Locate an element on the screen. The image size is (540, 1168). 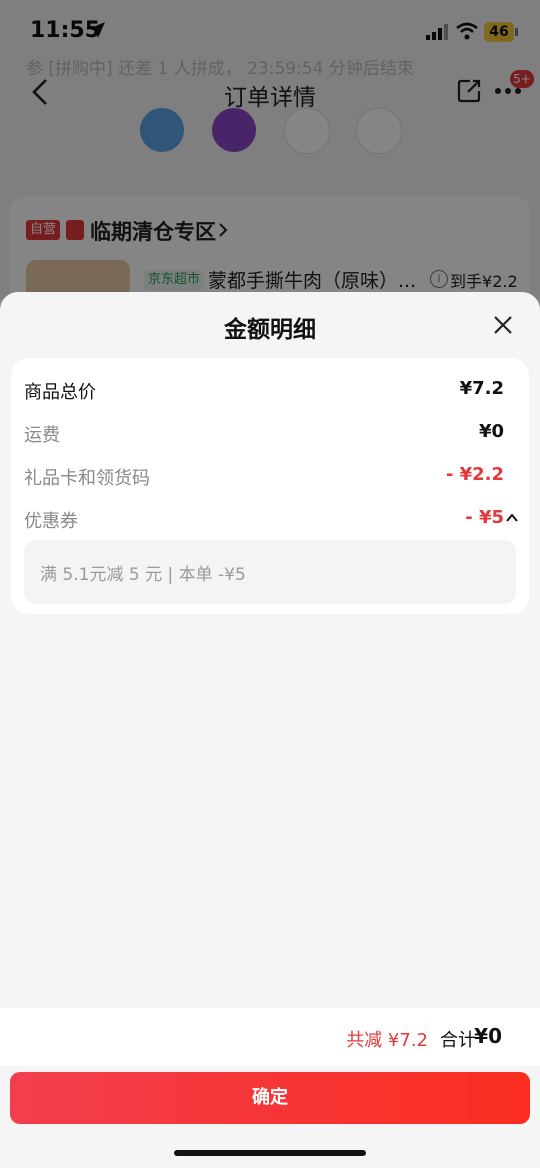
sheet-title: 金额明细 is located at coordinates (270, 330).